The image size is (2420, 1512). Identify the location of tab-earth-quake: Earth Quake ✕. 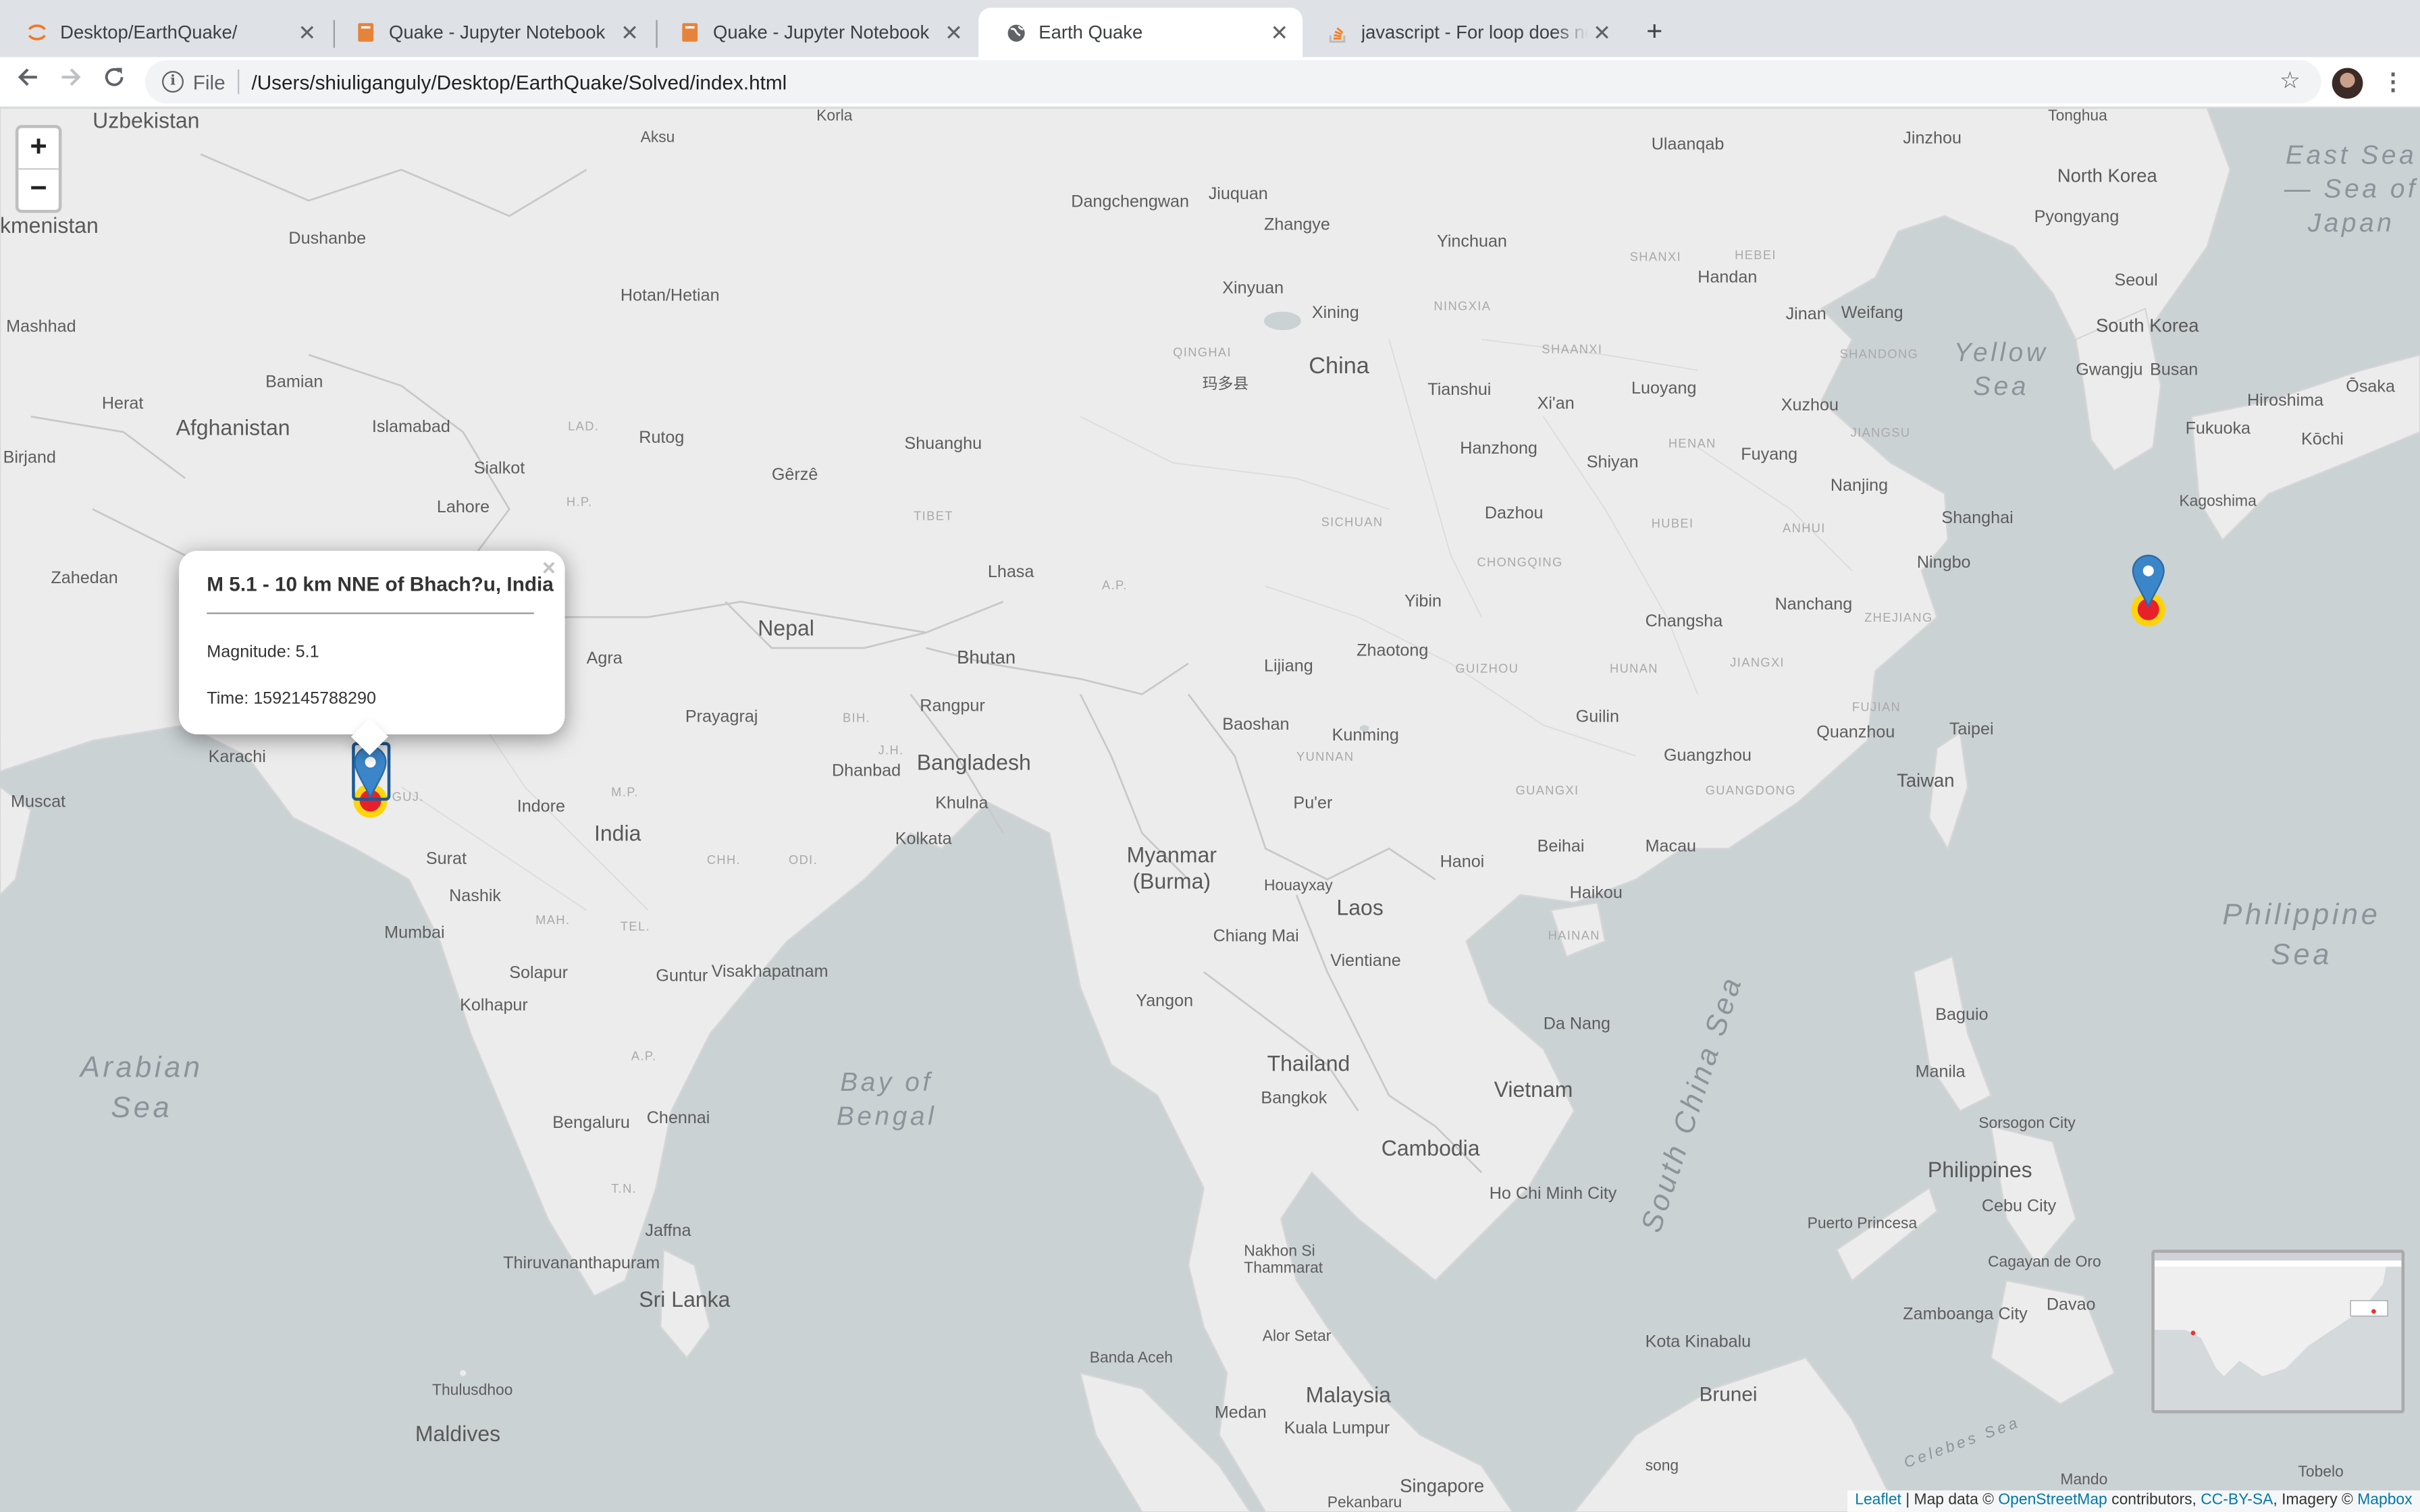
(1140, 32).